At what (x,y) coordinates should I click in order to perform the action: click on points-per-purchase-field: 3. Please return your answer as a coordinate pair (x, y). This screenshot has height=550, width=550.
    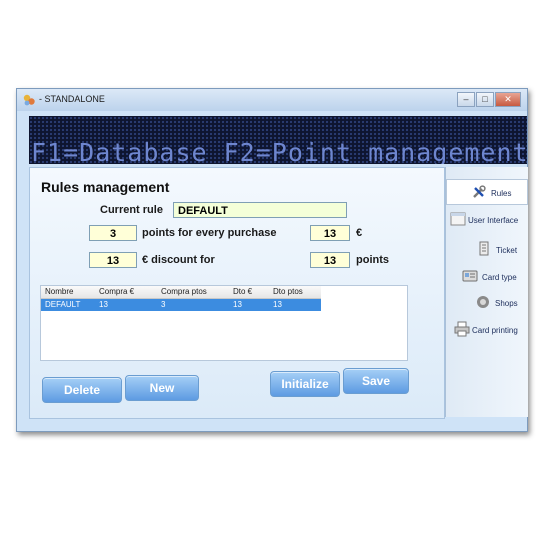
    Looking at the image, I should click on (113, 233).